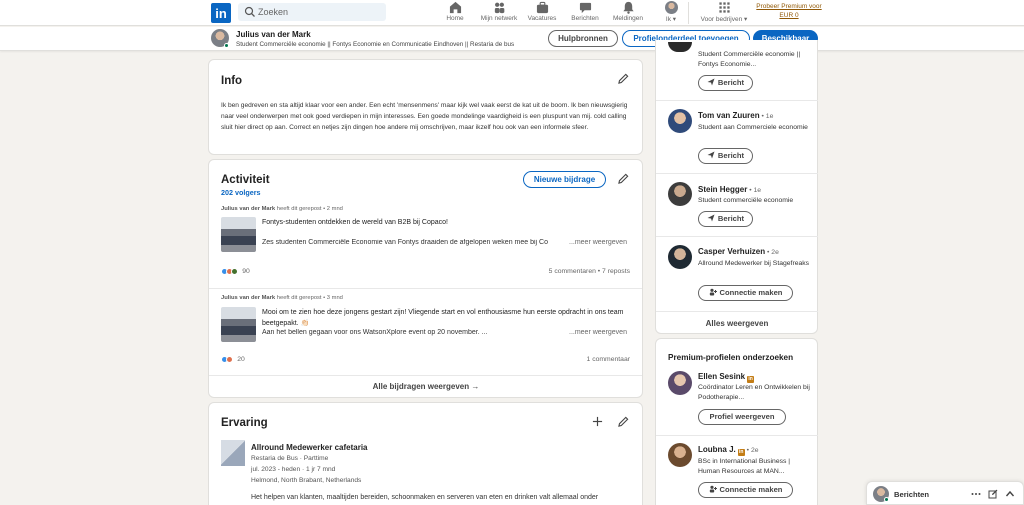 Image resolution: width=1024 pixels, height=505 pixels. I want to click on nav-messaging-label: Berichten, so click(585, 18).